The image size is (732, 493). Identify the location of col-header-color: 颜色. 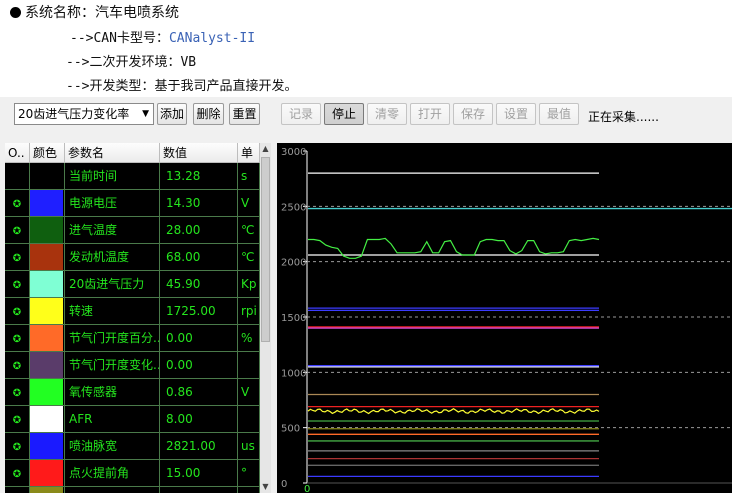
(47, 153).